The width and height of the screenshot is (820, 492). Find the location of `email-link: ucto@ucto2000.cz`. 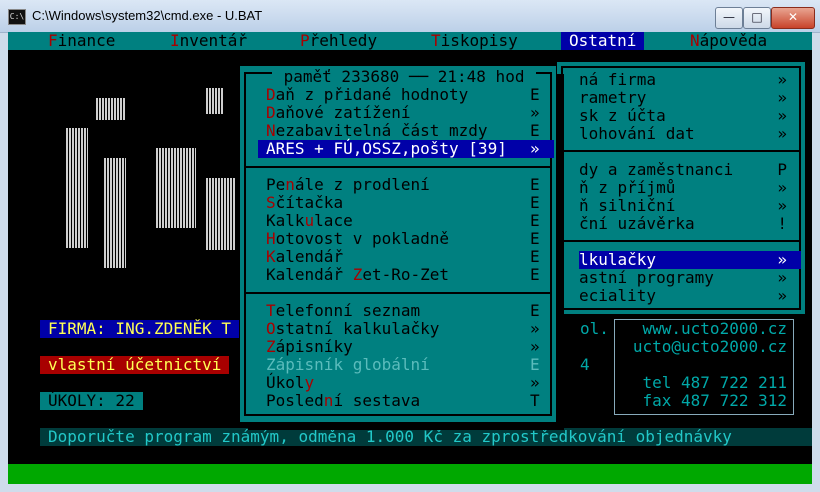

email-link: ucto@ucto2000.cz is located at coordinates (710, 347).